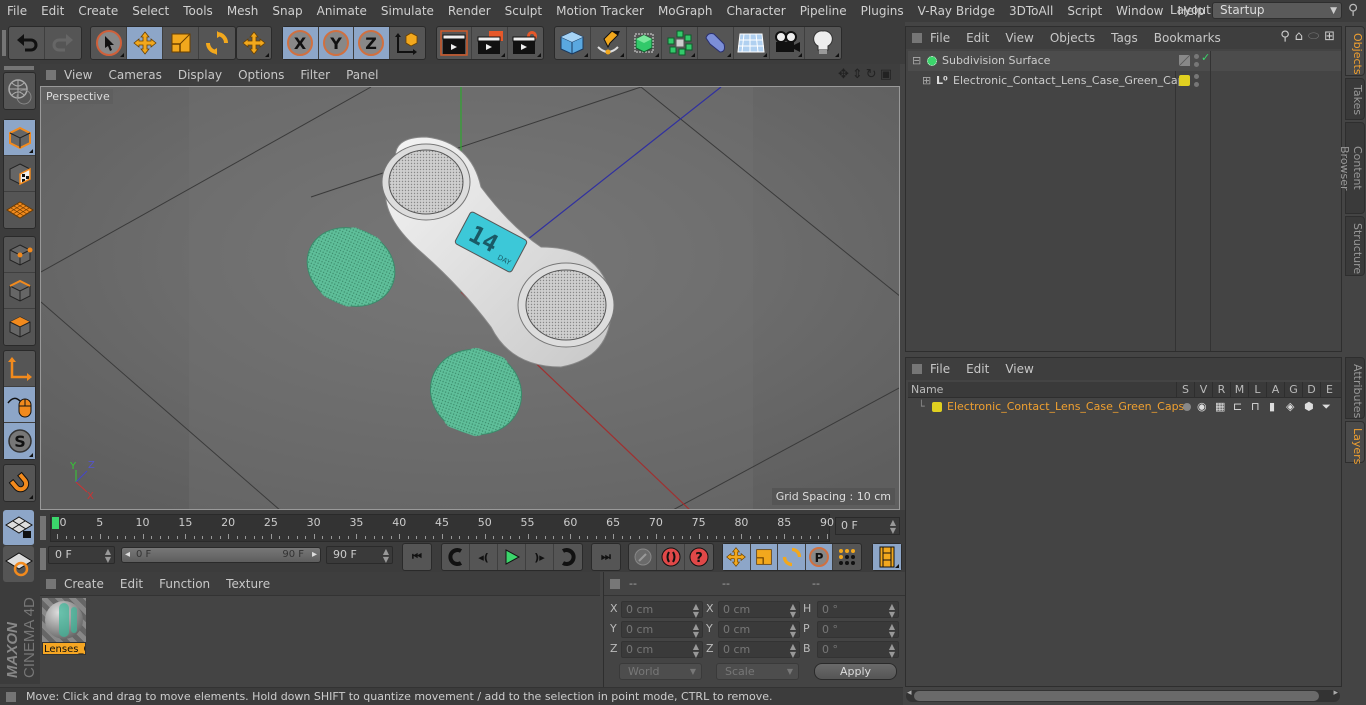 This screenshot has height=705, width=1366. What do you see at coordinates (1071, 81) in the screenshot?
I see `object-name: Electronic_Contact_Lens_Case_Green_Caps` at bounding box center [1071, 81].